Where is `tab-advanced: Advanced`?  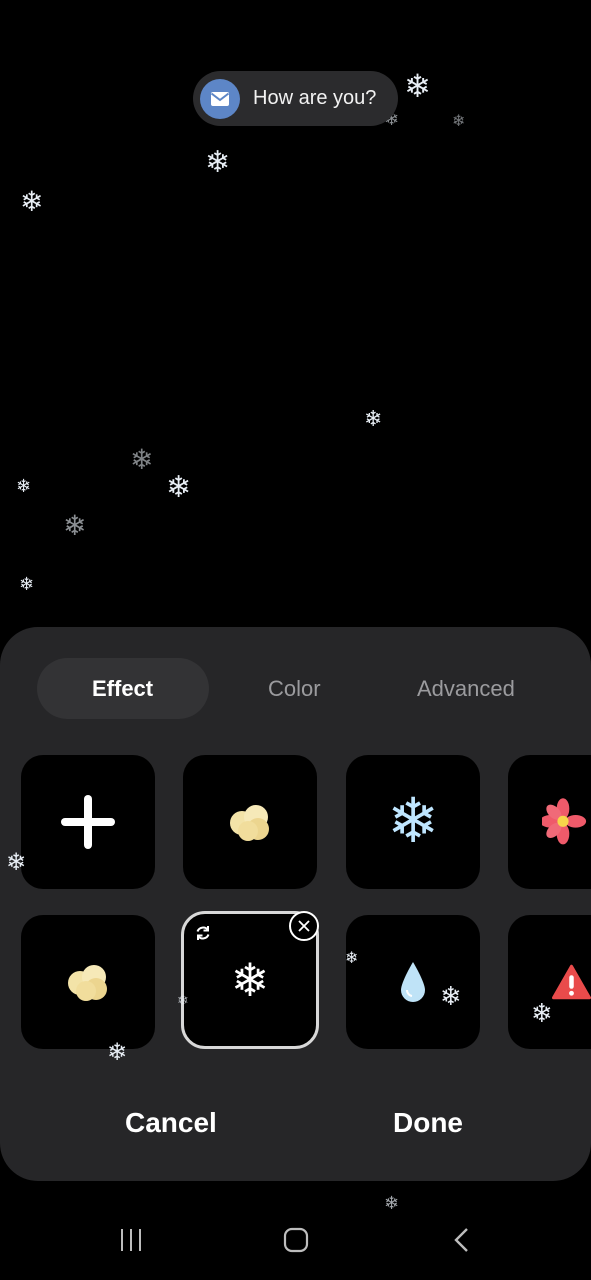 tab-advanced: Advanced is located at coordinates (466, 689).